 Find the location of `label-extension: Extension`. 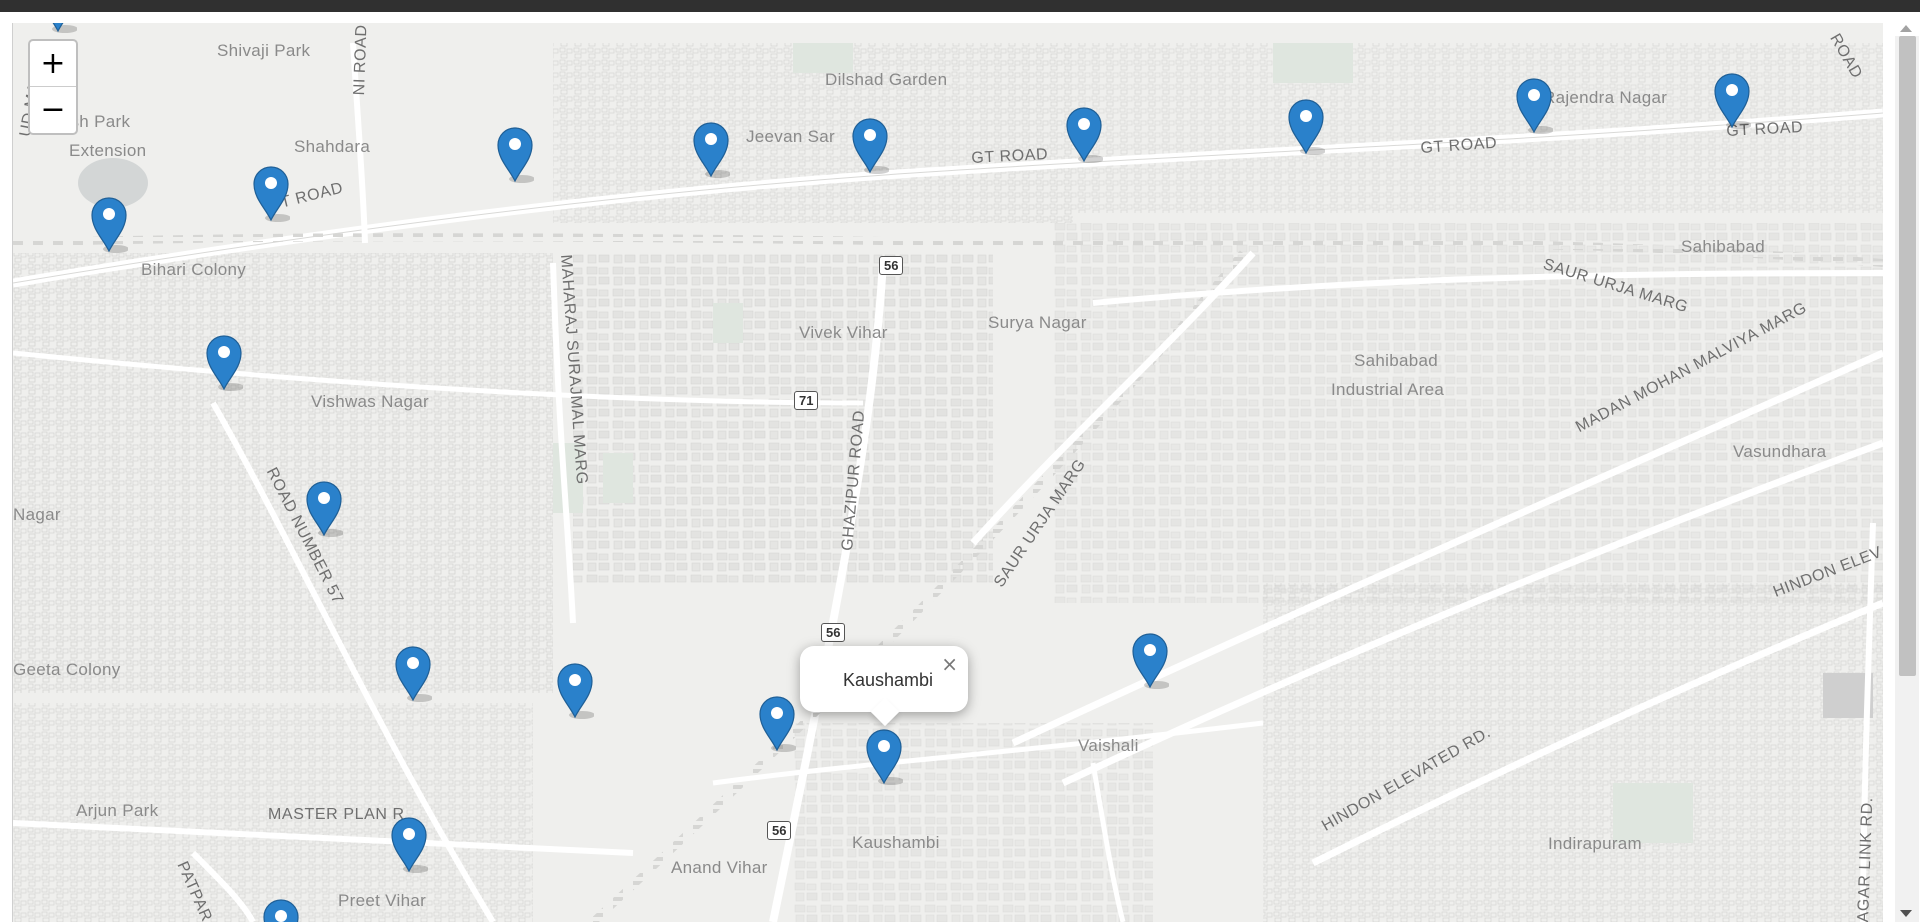

label-extension: Extension is located at coordinates (108, 150).